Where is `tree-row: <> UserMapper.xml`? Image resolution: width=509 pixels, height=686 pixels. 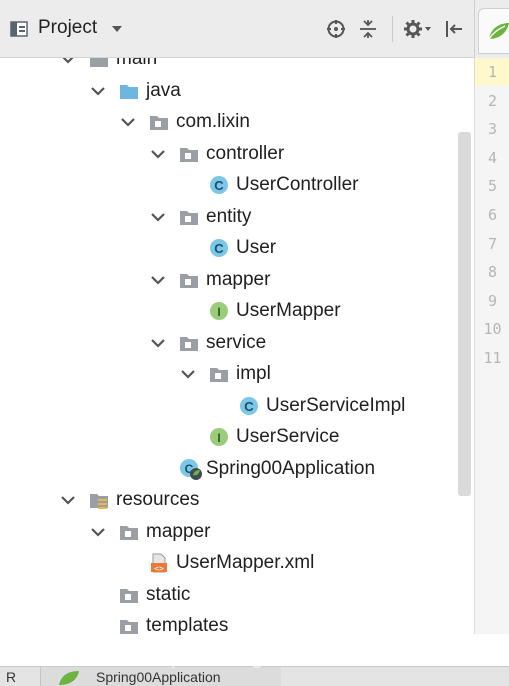 tree-row: <> UserMapper.xml is located at coordinates (237, 564).